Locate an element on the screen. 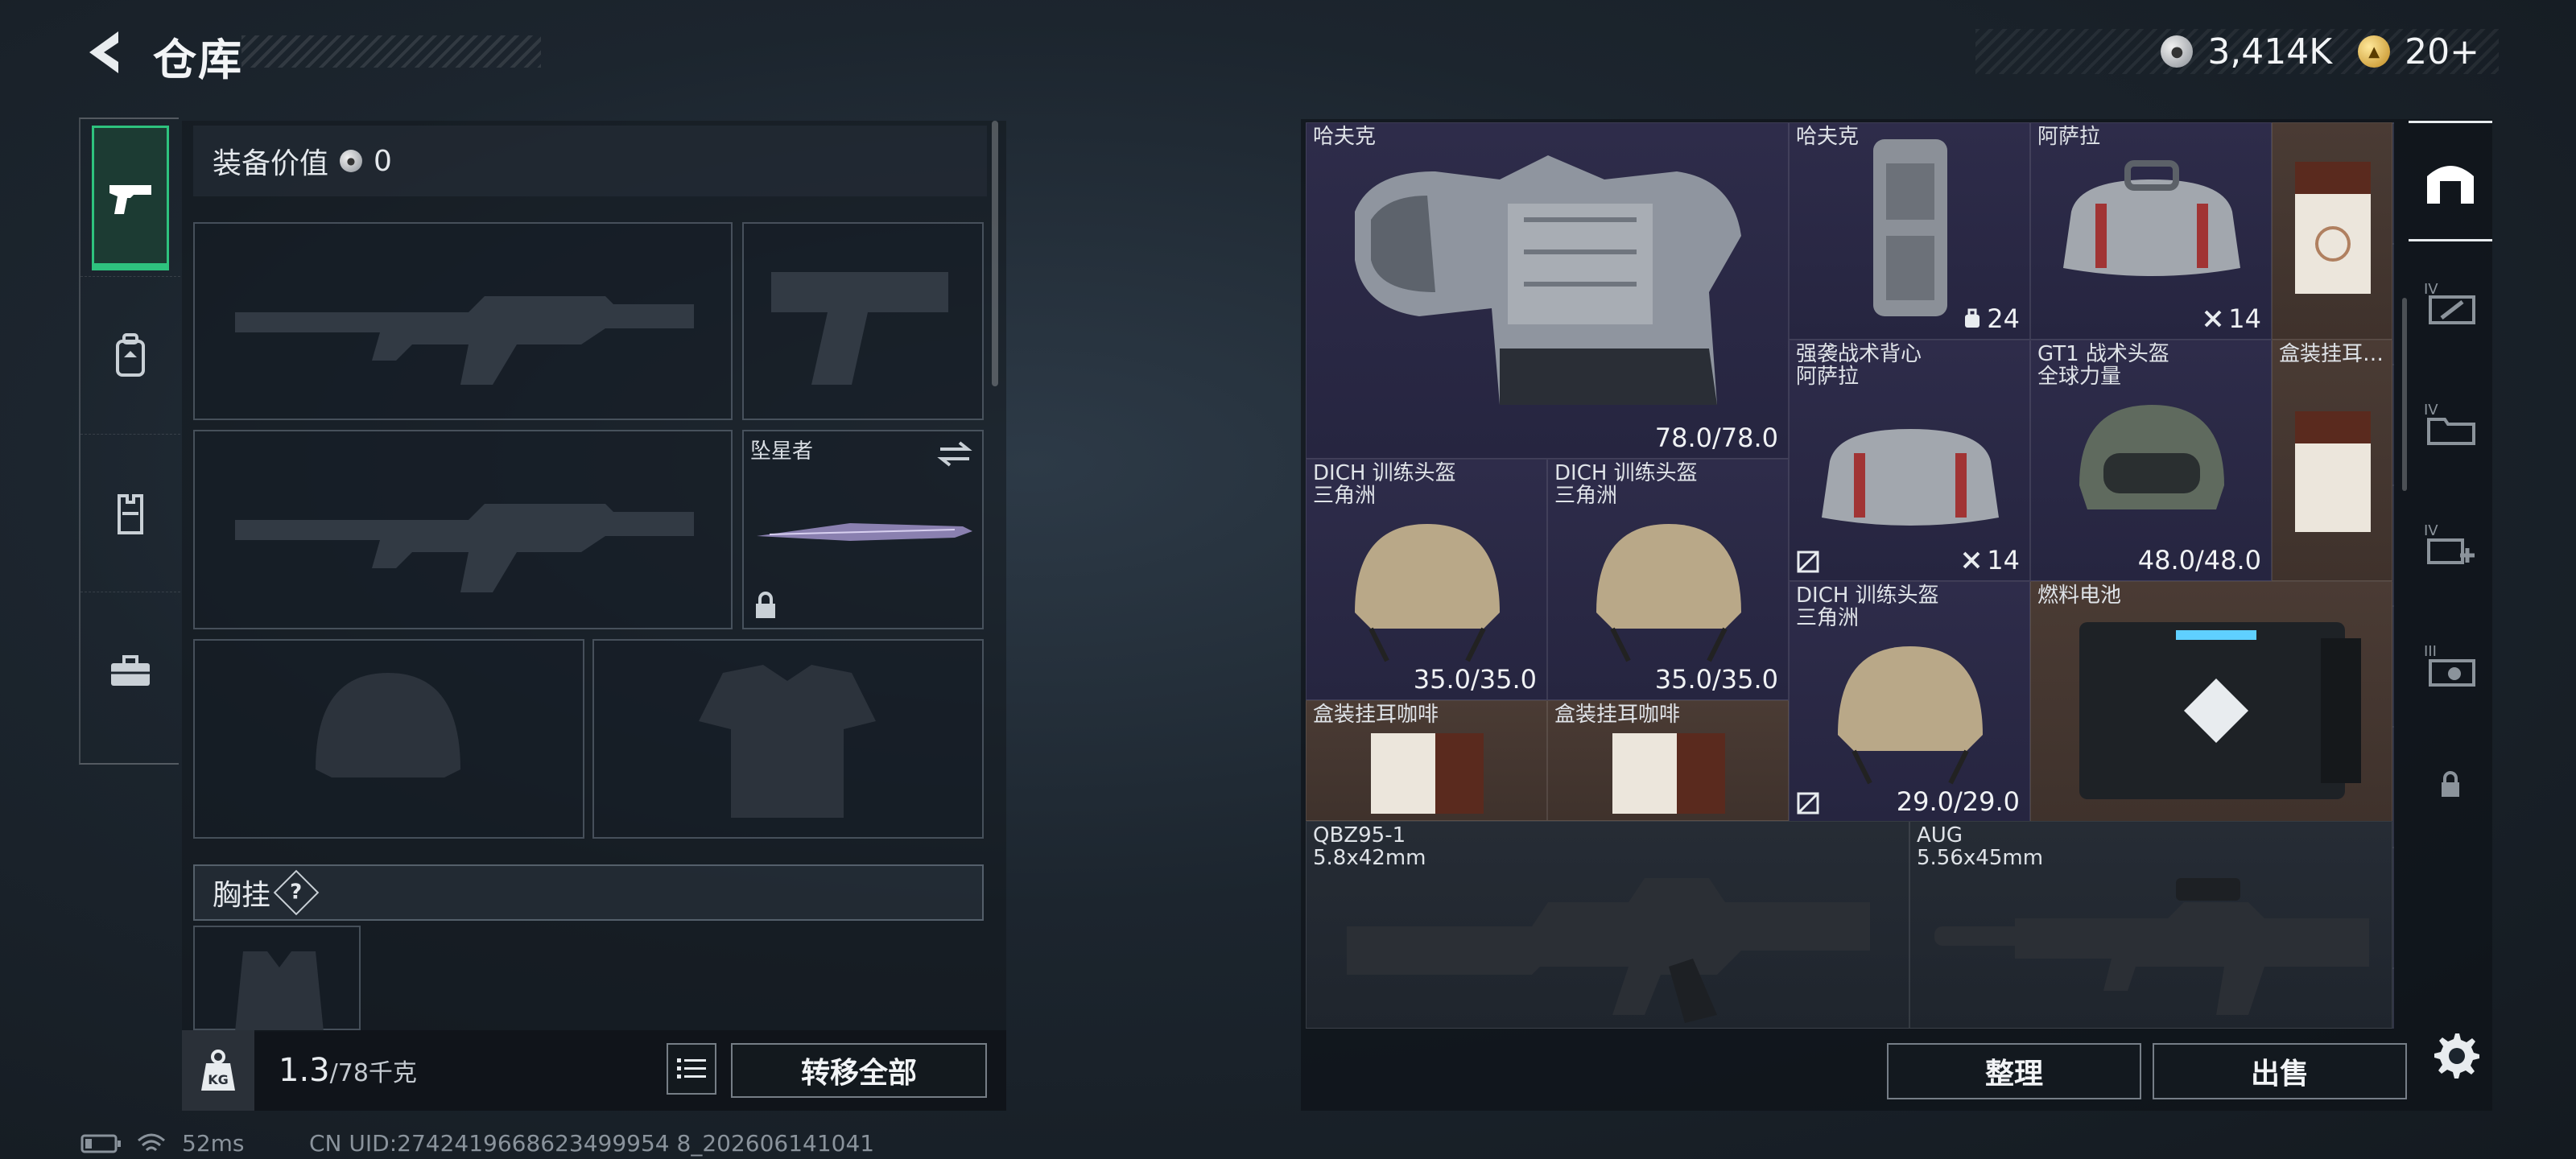  storage-item-duffel-bag: 阿萨拉 14 is located at coordinates (2151, 231).